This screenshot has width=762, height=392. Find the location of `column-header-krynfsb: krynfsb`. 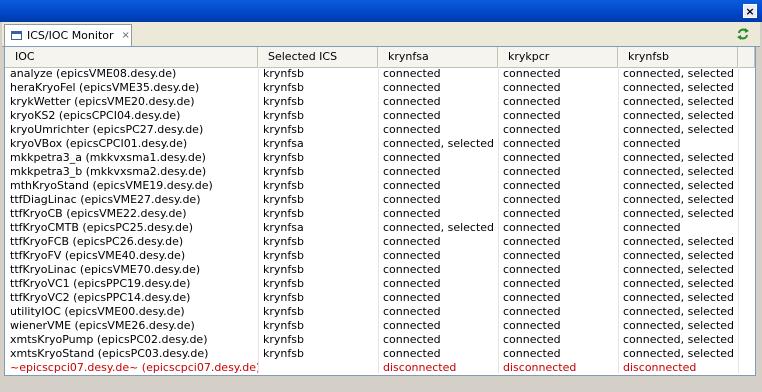

column-header-krynfsb: krynfsb is located at coordinates (678, 57).